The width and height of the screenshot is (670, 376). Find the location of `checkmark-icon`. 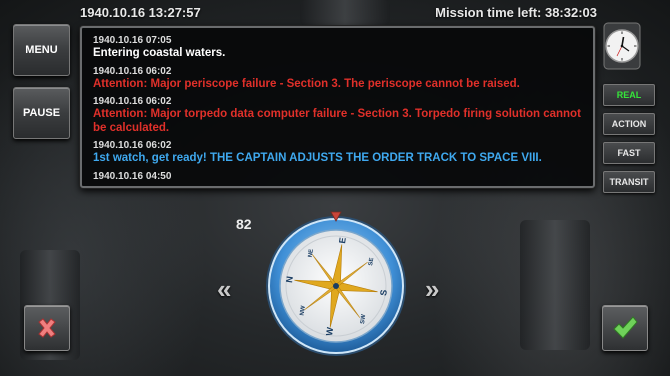

checkmark-icon is located at coordinates (625, 327).